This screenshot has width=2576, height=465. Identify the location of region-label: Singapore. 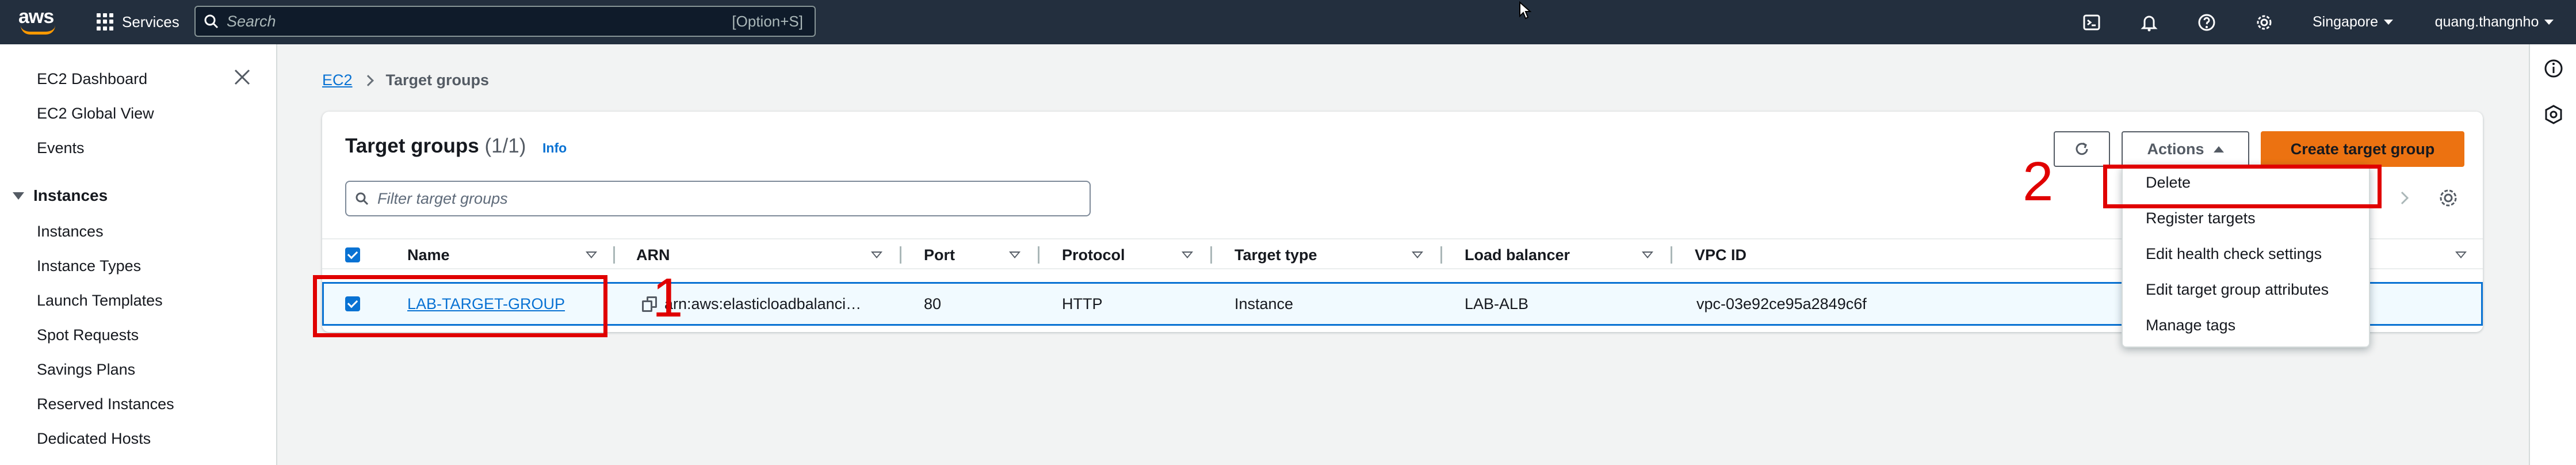
(2345, 22).